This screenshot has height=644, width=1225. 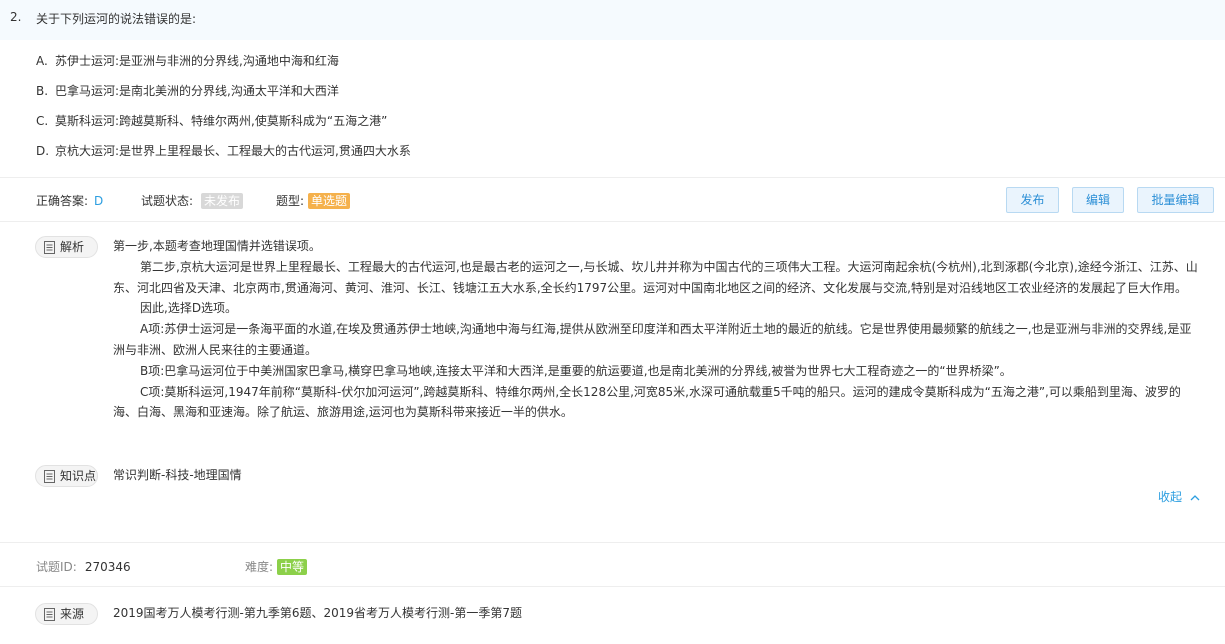 I want to click on publish-button: 发布, so click(x=1032, y=200).